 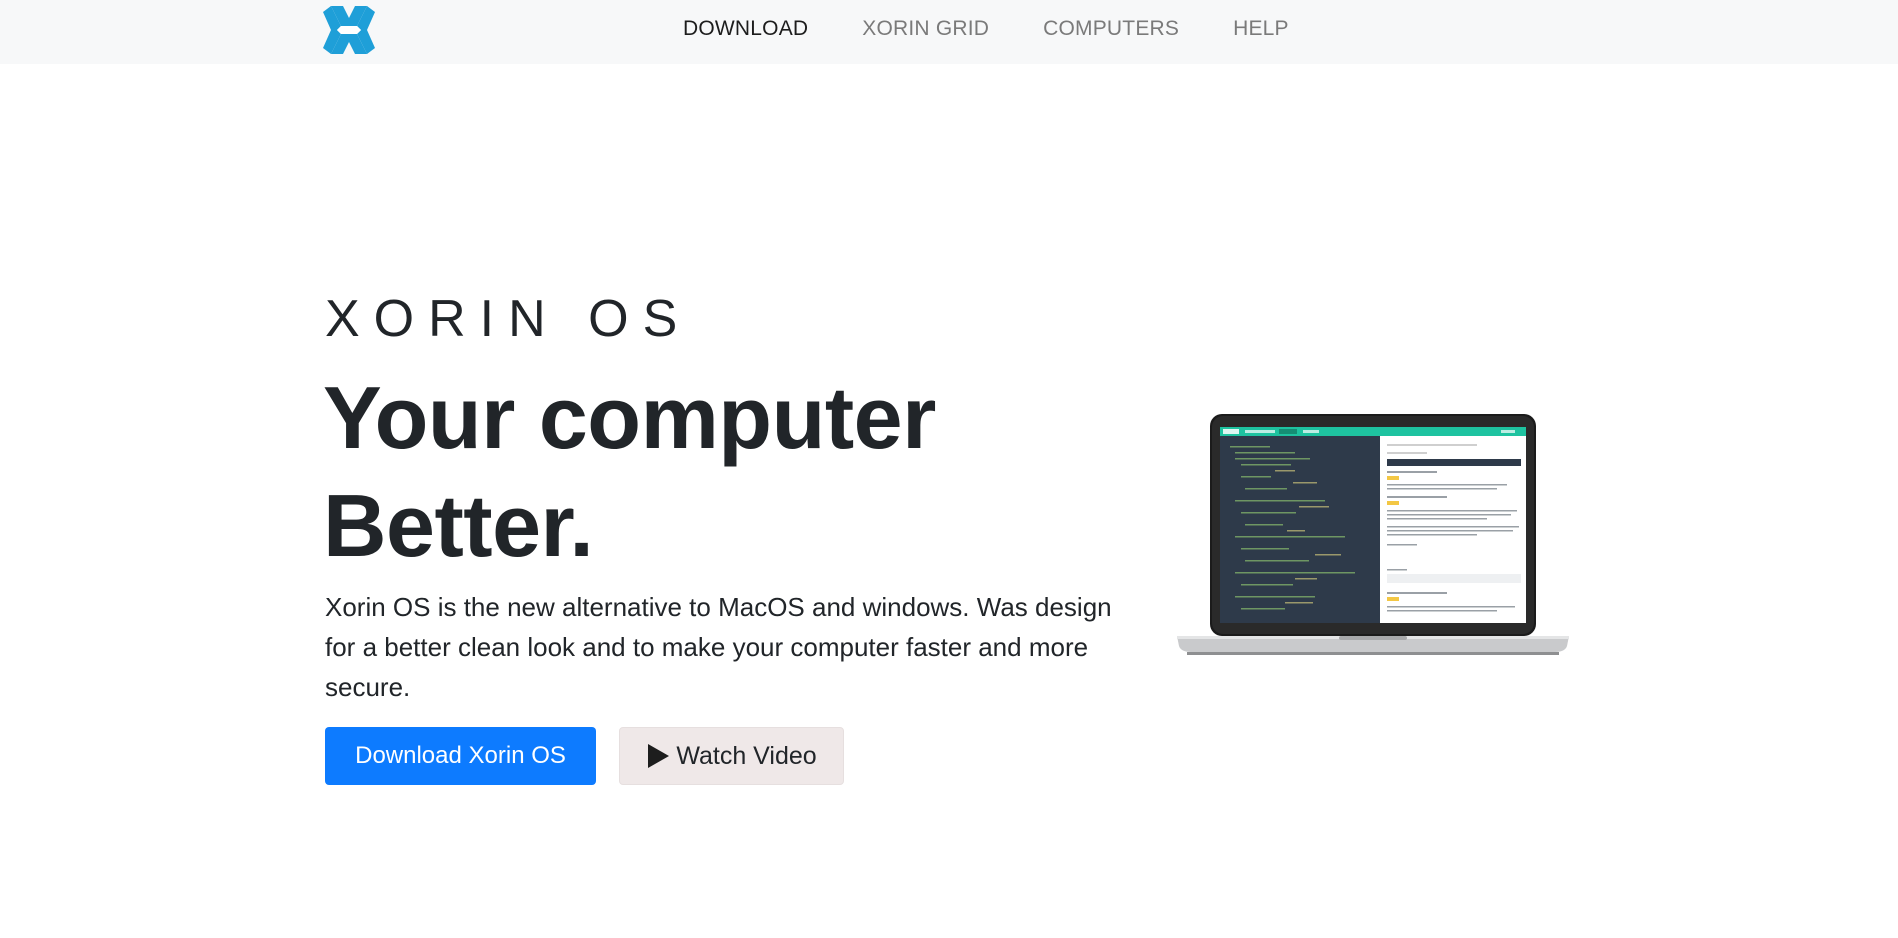 What do you see at coordinates (460, 756) in the screenshot?
I see `download-button: Download Xorin OS` at bounding box center [460, 756].